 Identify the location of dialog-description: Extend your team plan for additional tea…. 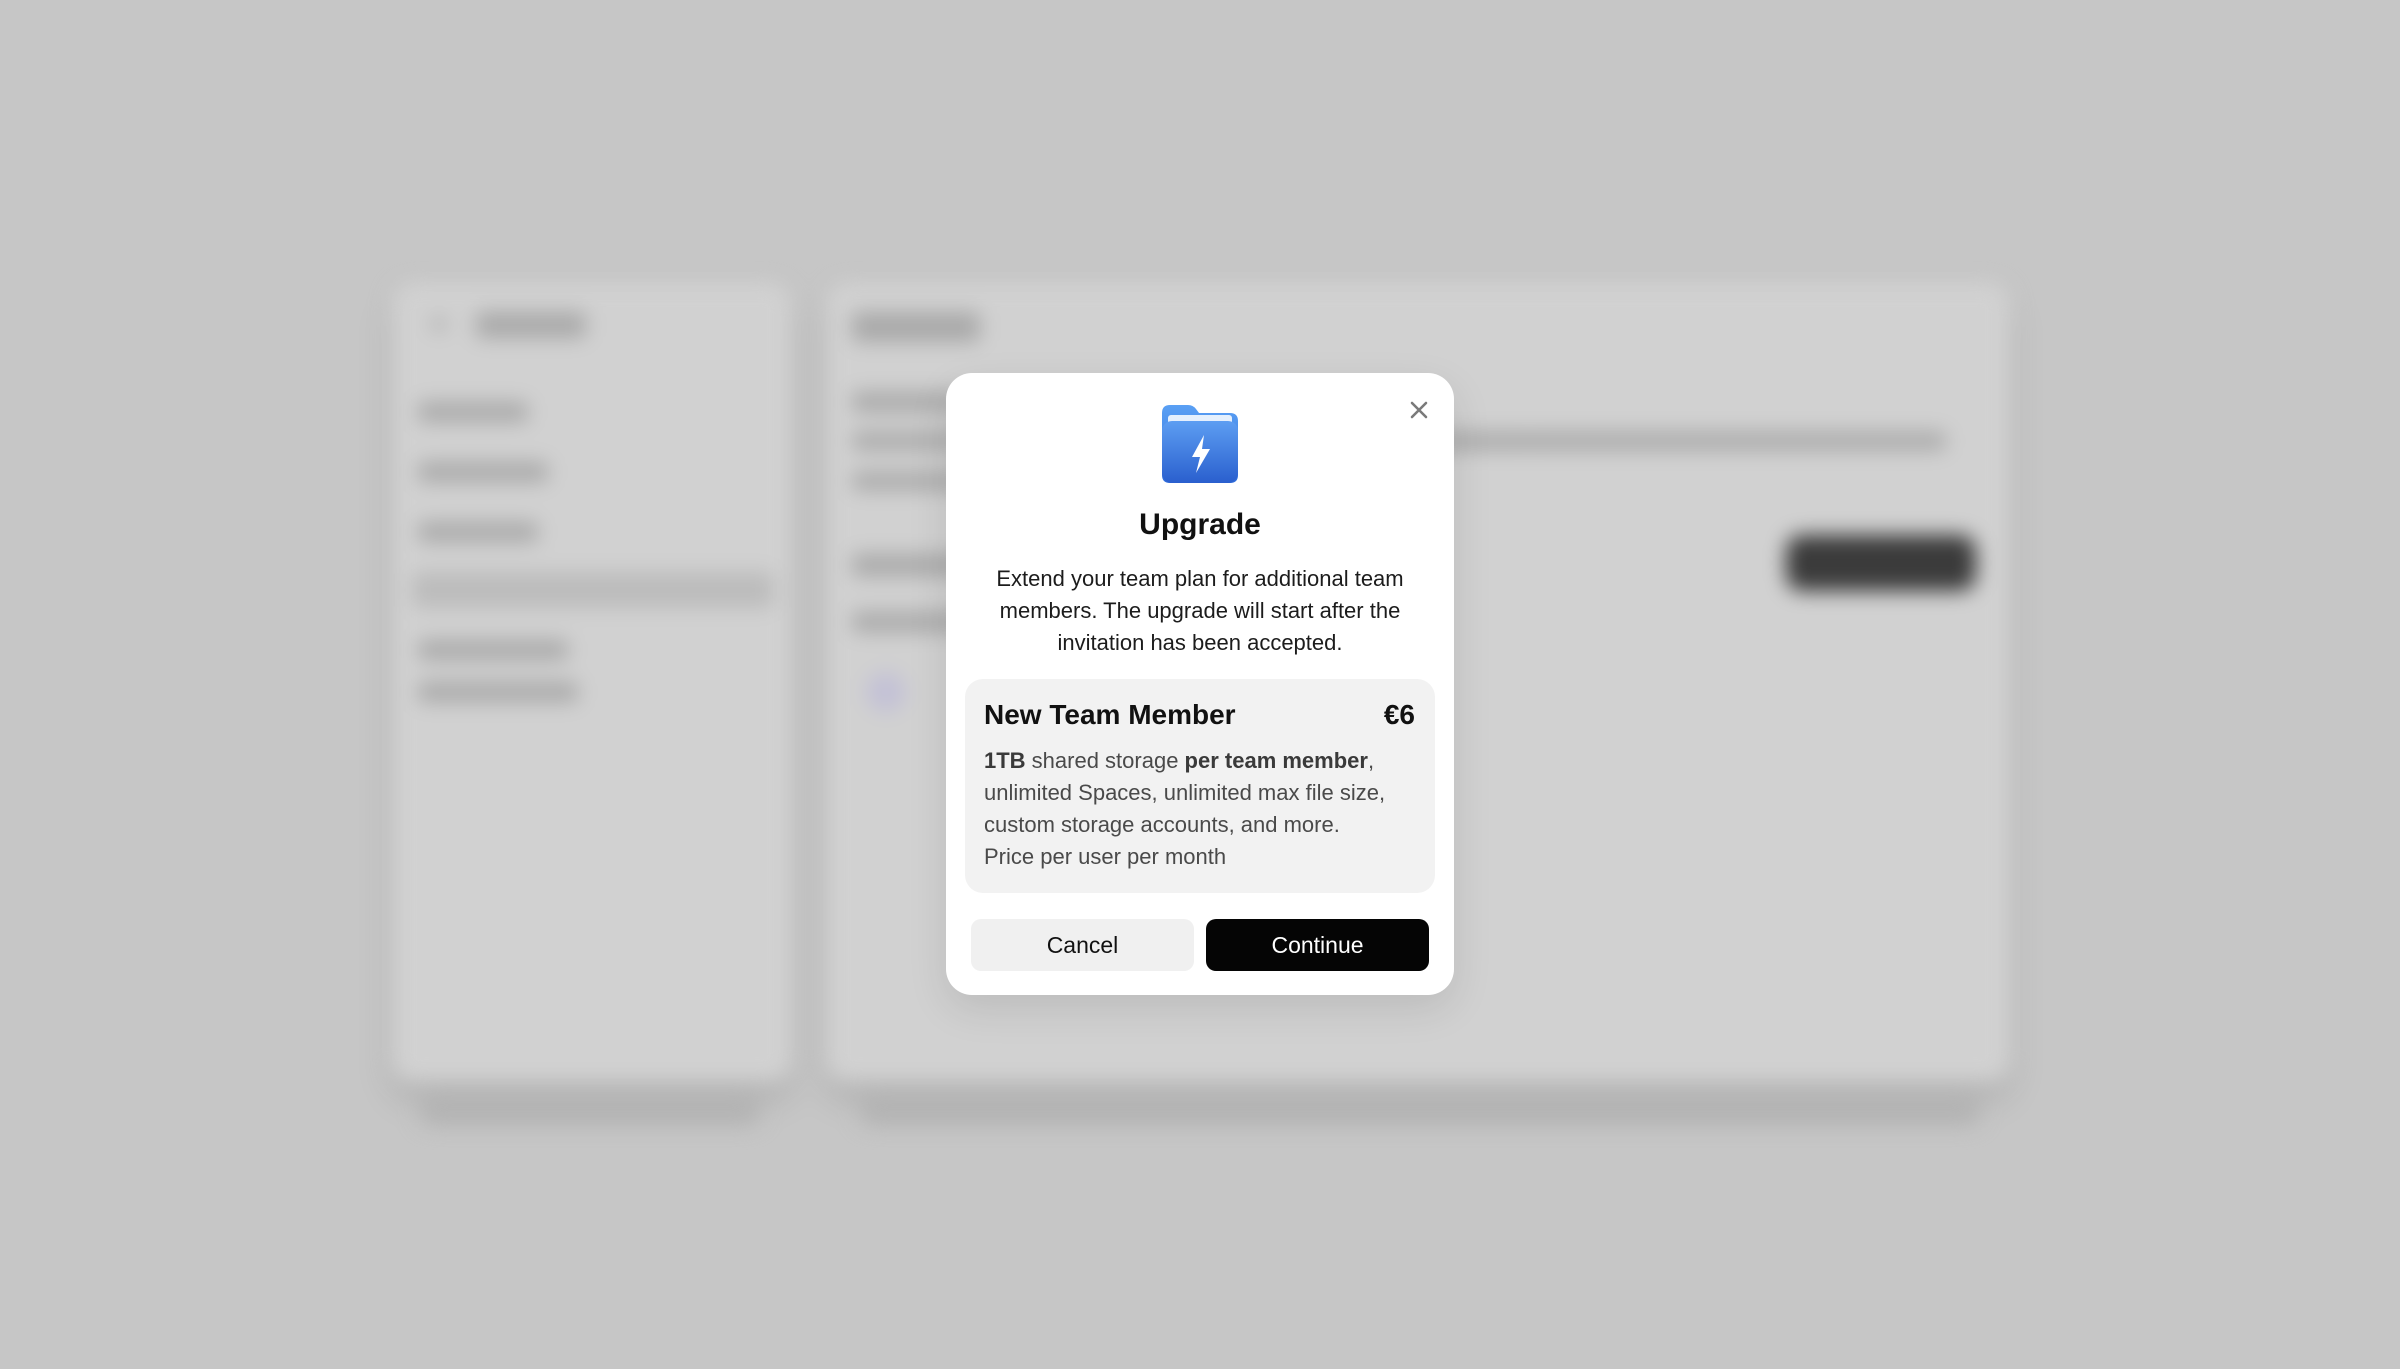
(1200, 610).